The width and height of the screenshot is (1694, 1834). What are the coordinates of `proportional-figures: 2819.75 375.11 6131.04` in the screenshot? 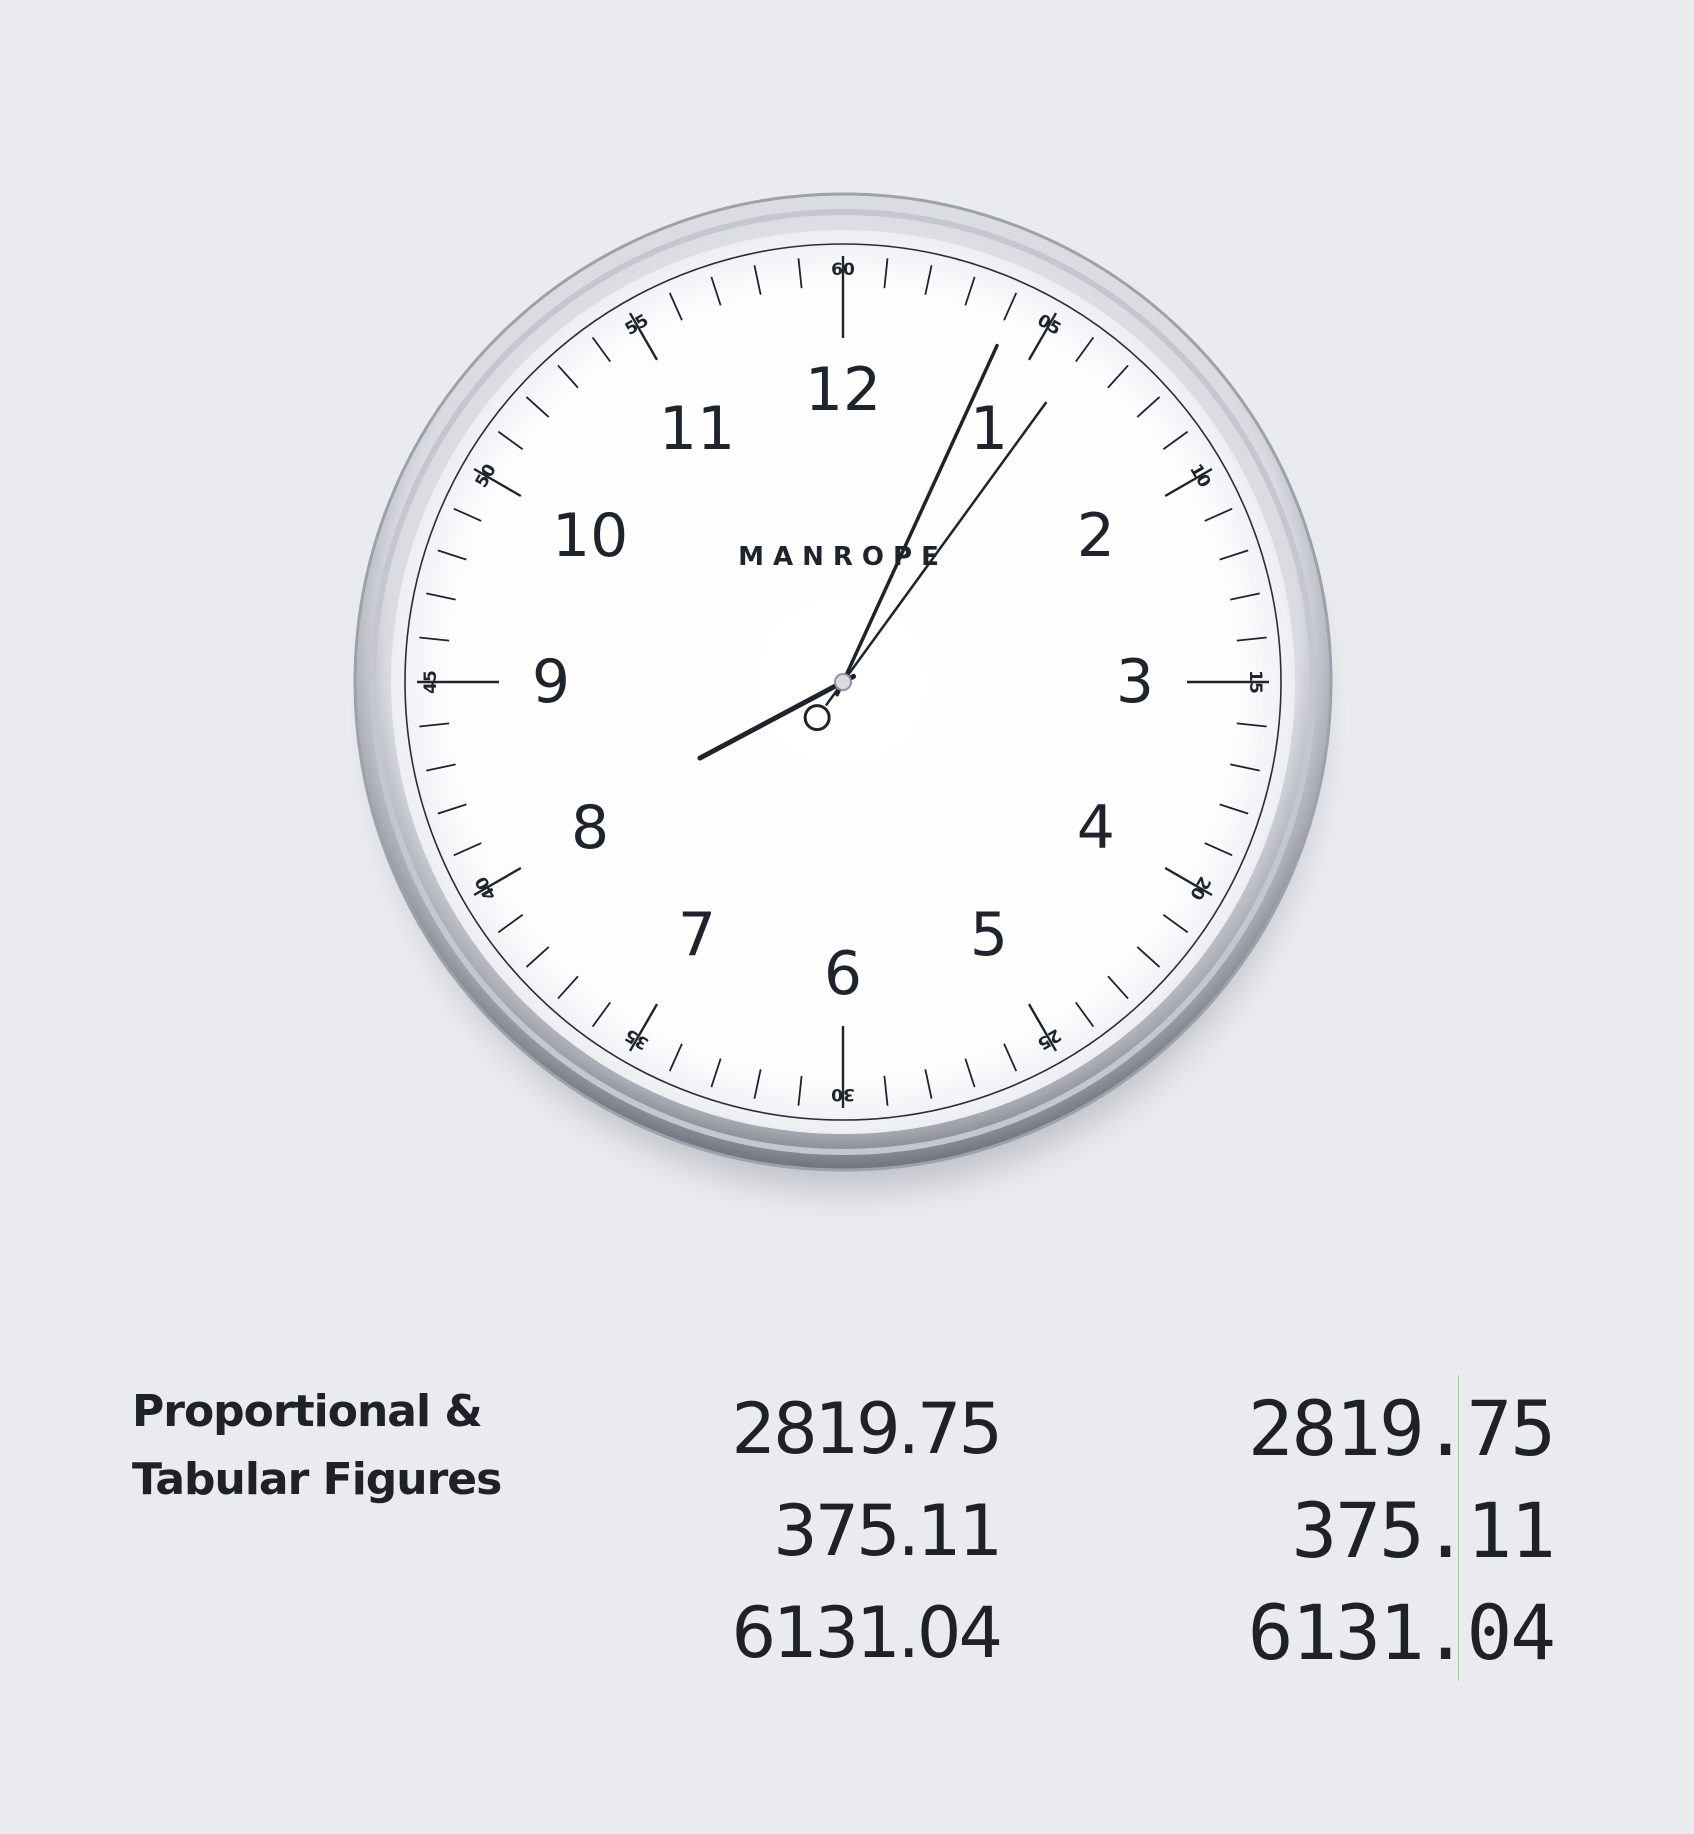 It's located at (867, 1531).